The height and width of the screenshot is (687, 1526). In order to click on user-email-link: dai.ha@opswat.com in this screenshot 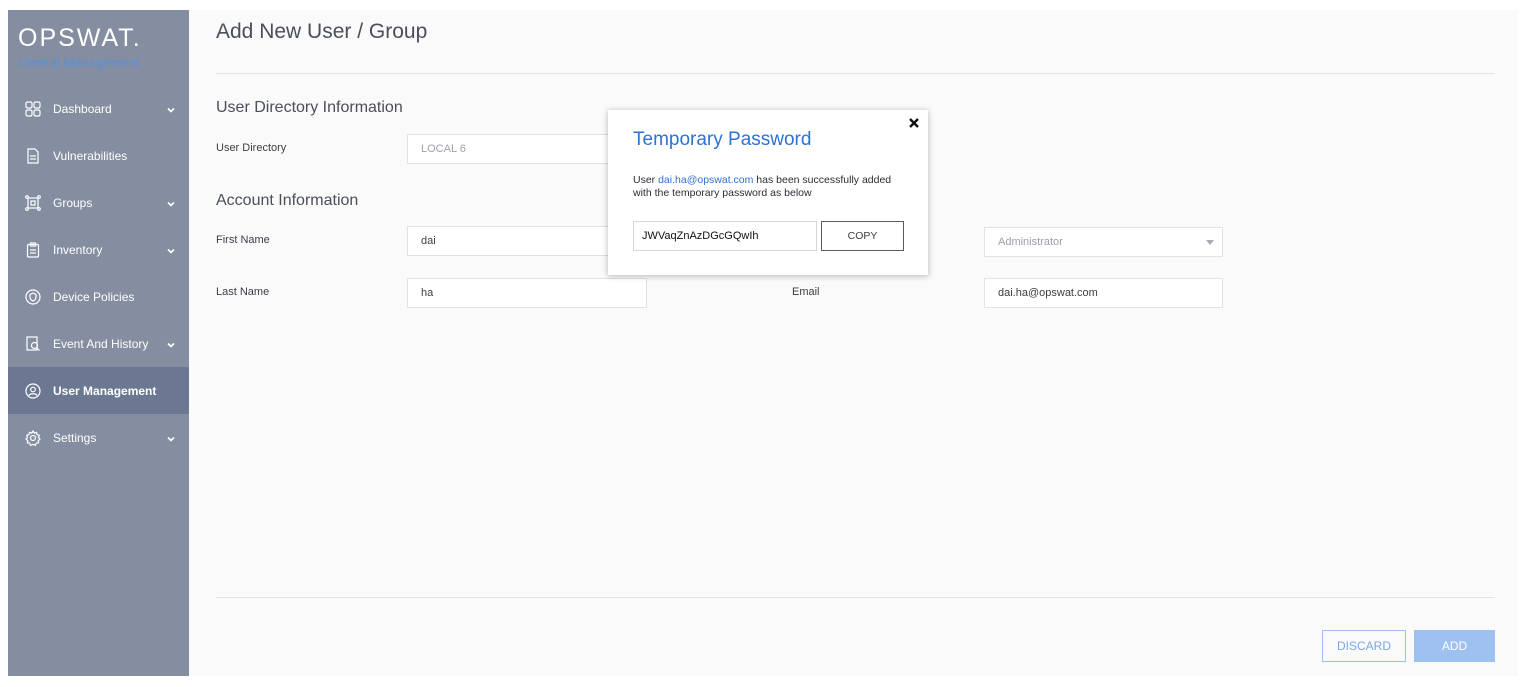, I will do `click(705, 180)`.